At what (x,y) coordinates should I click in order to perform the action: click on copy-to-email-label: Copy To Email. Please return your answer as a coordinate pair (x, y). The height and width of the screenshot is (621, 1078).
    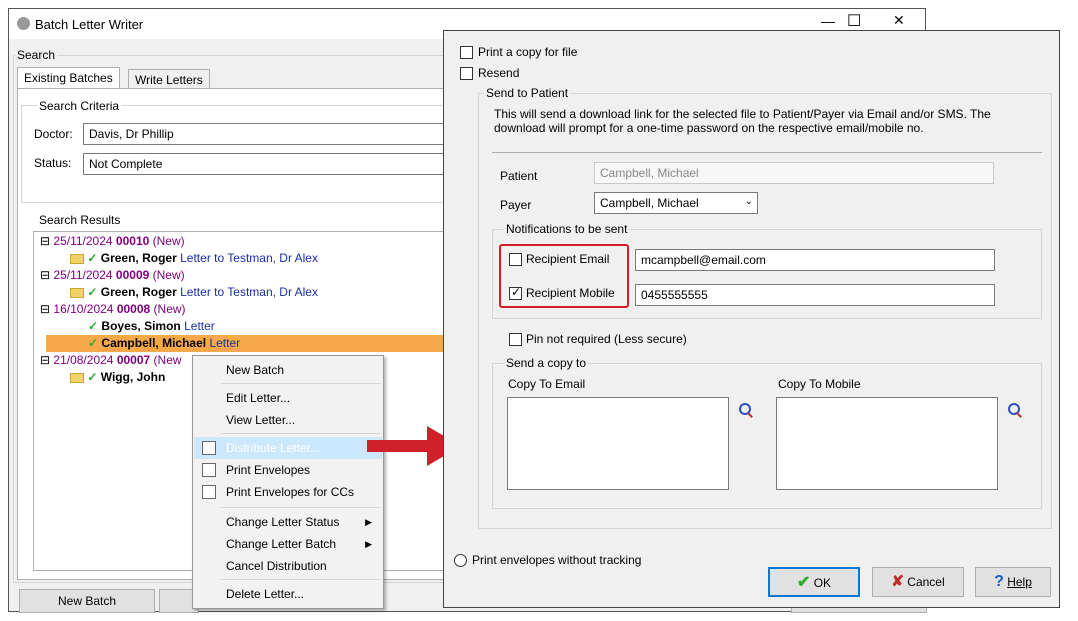
    Looking at the image, I should click on (547, 384).